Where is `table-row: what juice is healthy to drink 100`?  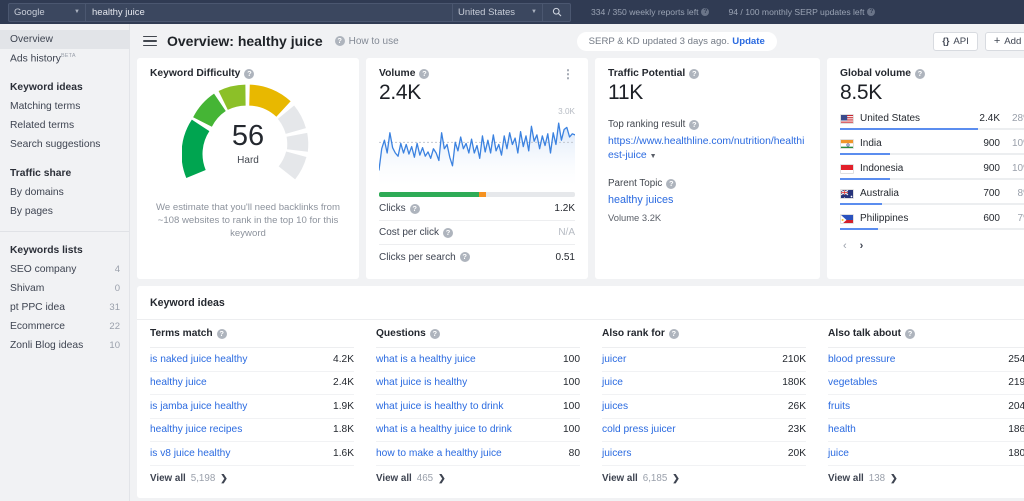
table-row: what juice is healthy to drink 100 is located at coordinates (478, 407).